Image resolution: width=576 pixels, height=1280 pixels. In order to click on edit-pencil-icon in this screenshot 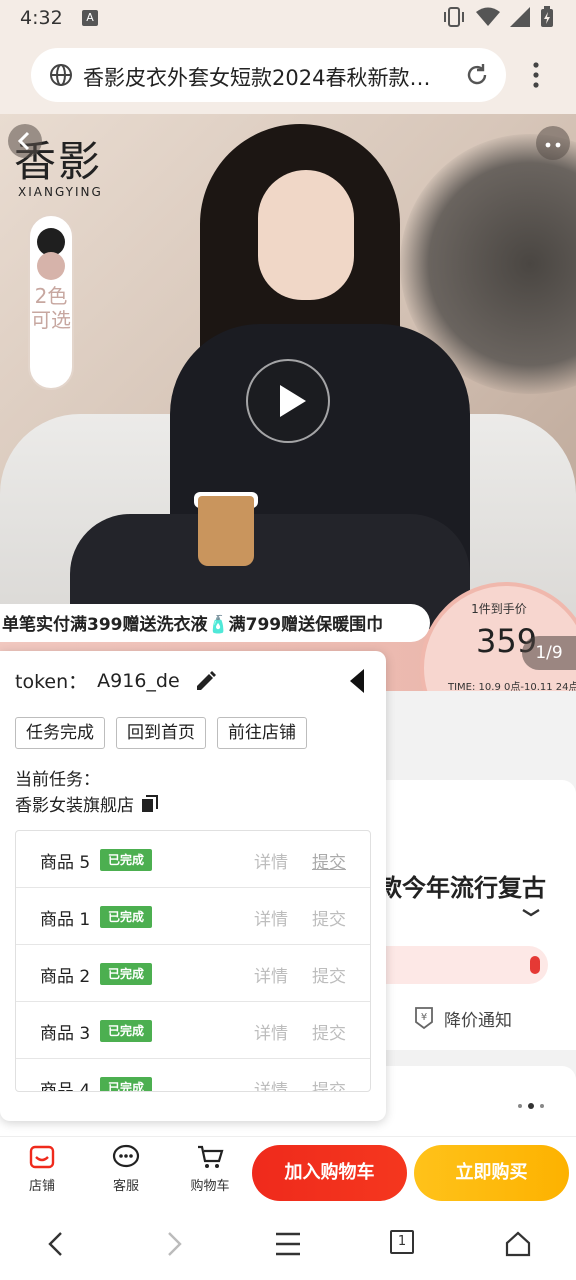, I will do `click(206, 681)`.